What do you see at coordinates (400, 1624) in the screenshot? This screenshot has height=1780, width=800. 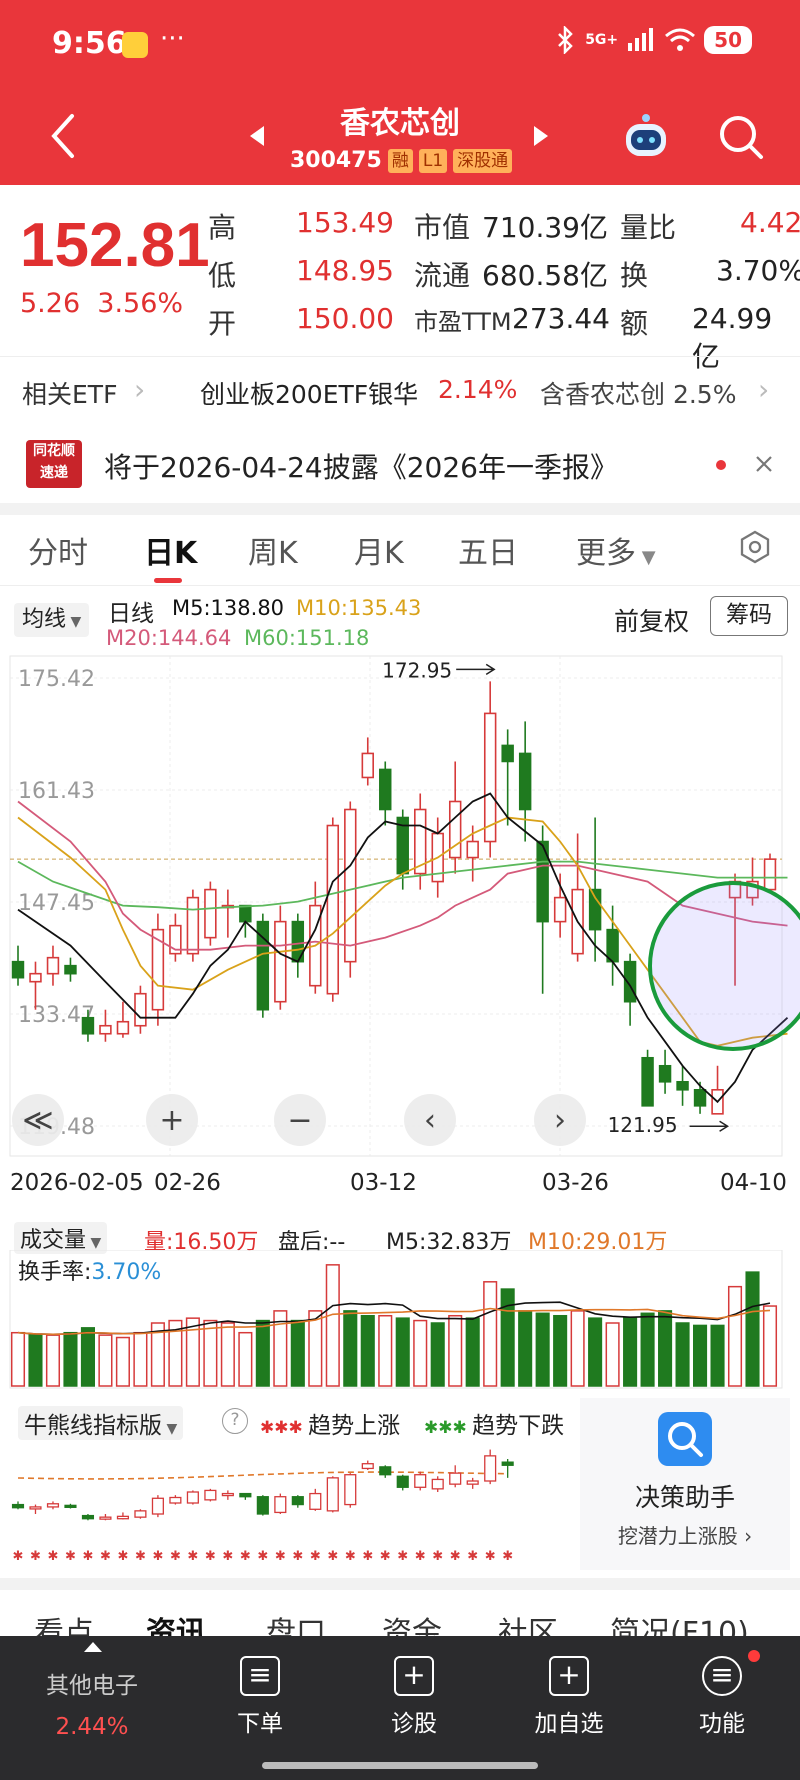 I see `info-tabs: 看点 资讯 盘口 资金 社区 简况(F10)` at bounding box center [400, 1624].